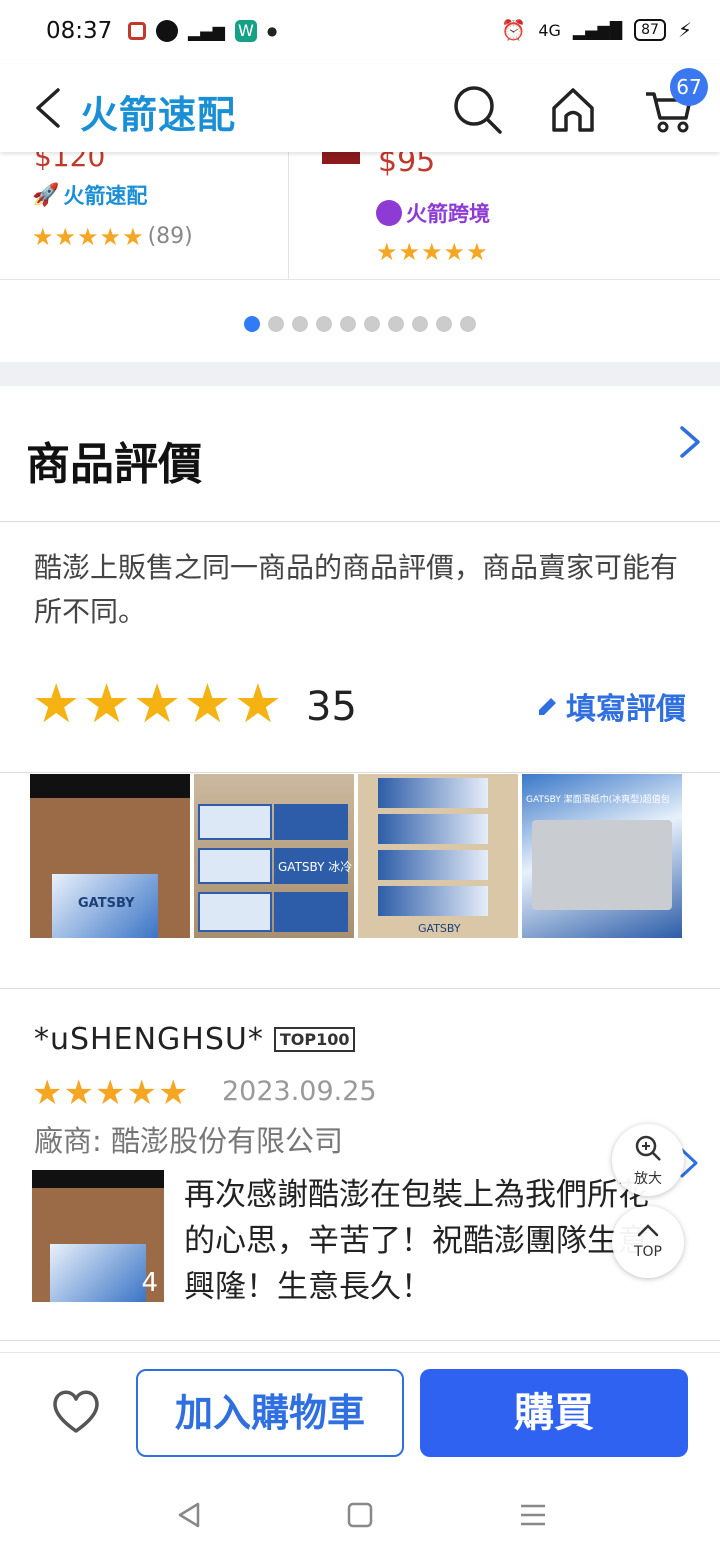  What do you see at coordinates (157, 703) in the screenshot?
I see `overall-star-rating: ★ ★ ★ ★ ★` at bounding box center [157, 703].